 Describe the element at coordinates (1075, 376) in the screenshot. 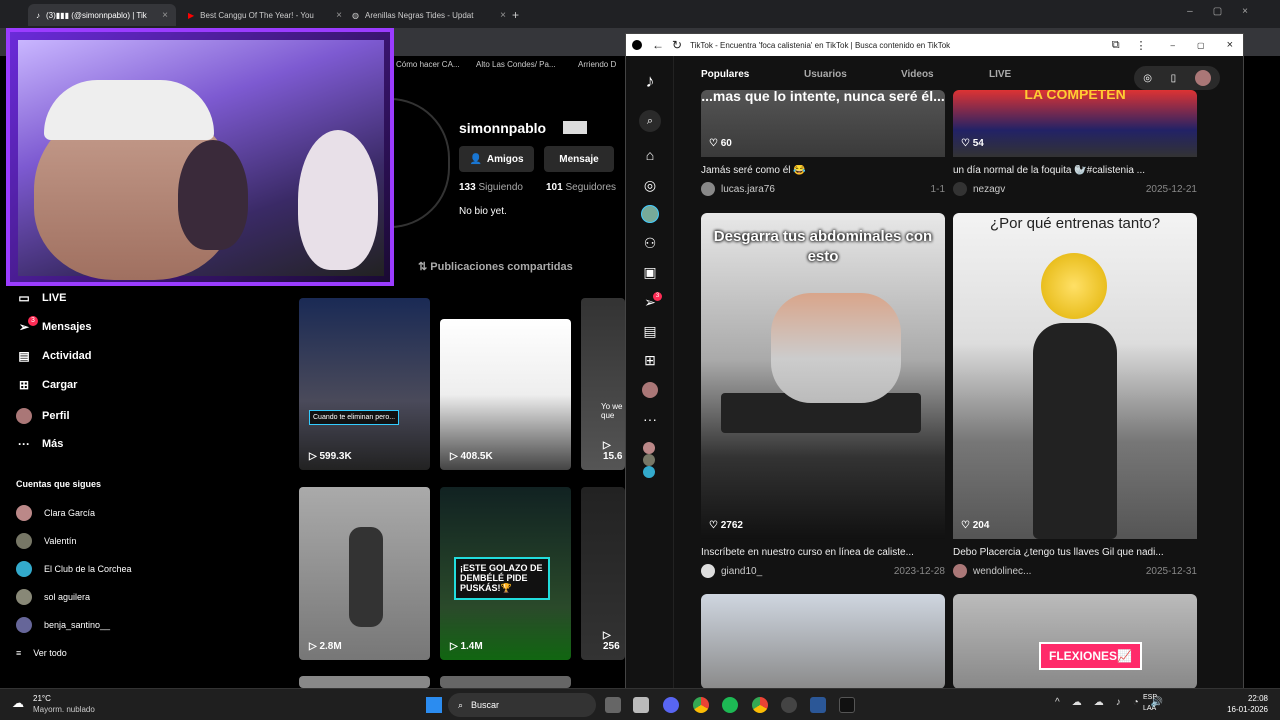

I see `video-thumbnail: ¿Por qué entrenas tanto? ♡ 204` at that location.